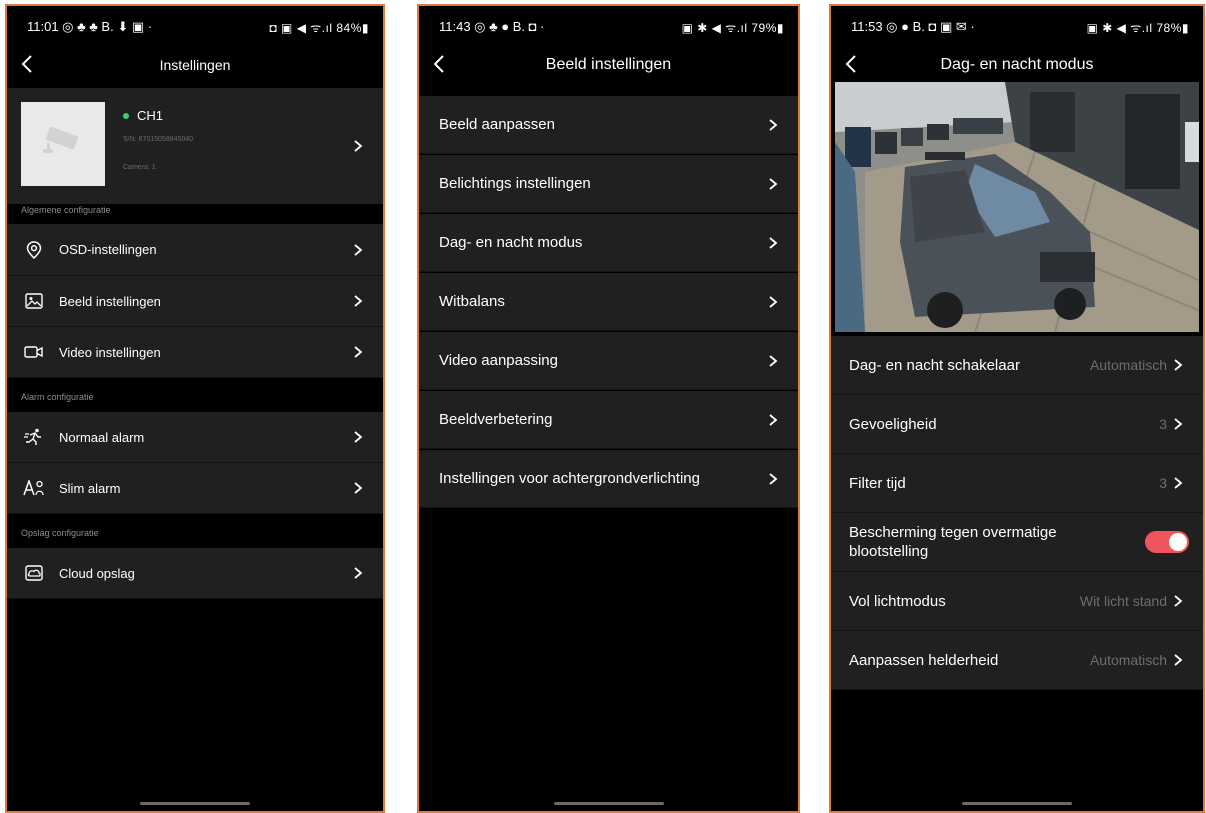 The image size is (1206, 813). I want to click on setting-filter-time: Filter tijd 3, so click(1017, 483).